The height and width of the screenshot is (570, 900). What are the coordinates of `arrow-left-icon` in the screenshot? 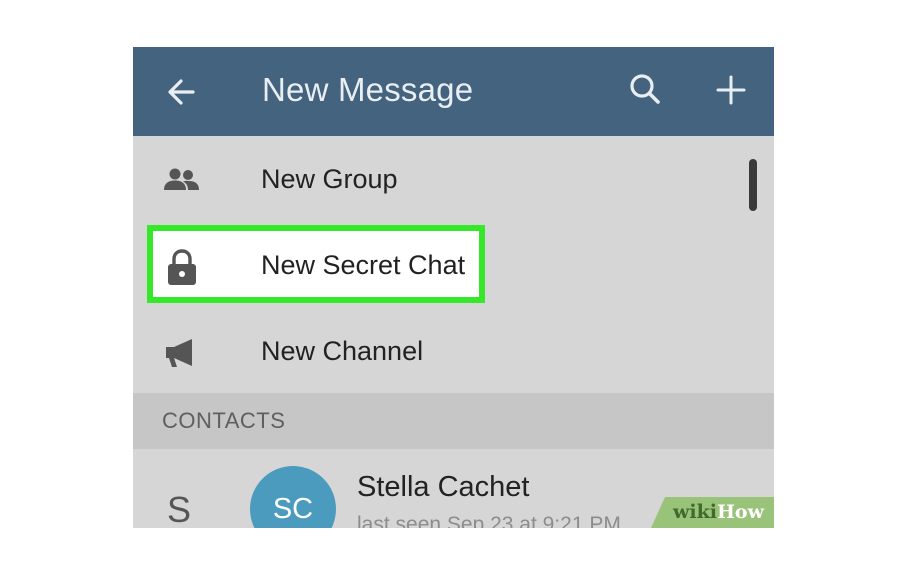 It's located at (181, 92).